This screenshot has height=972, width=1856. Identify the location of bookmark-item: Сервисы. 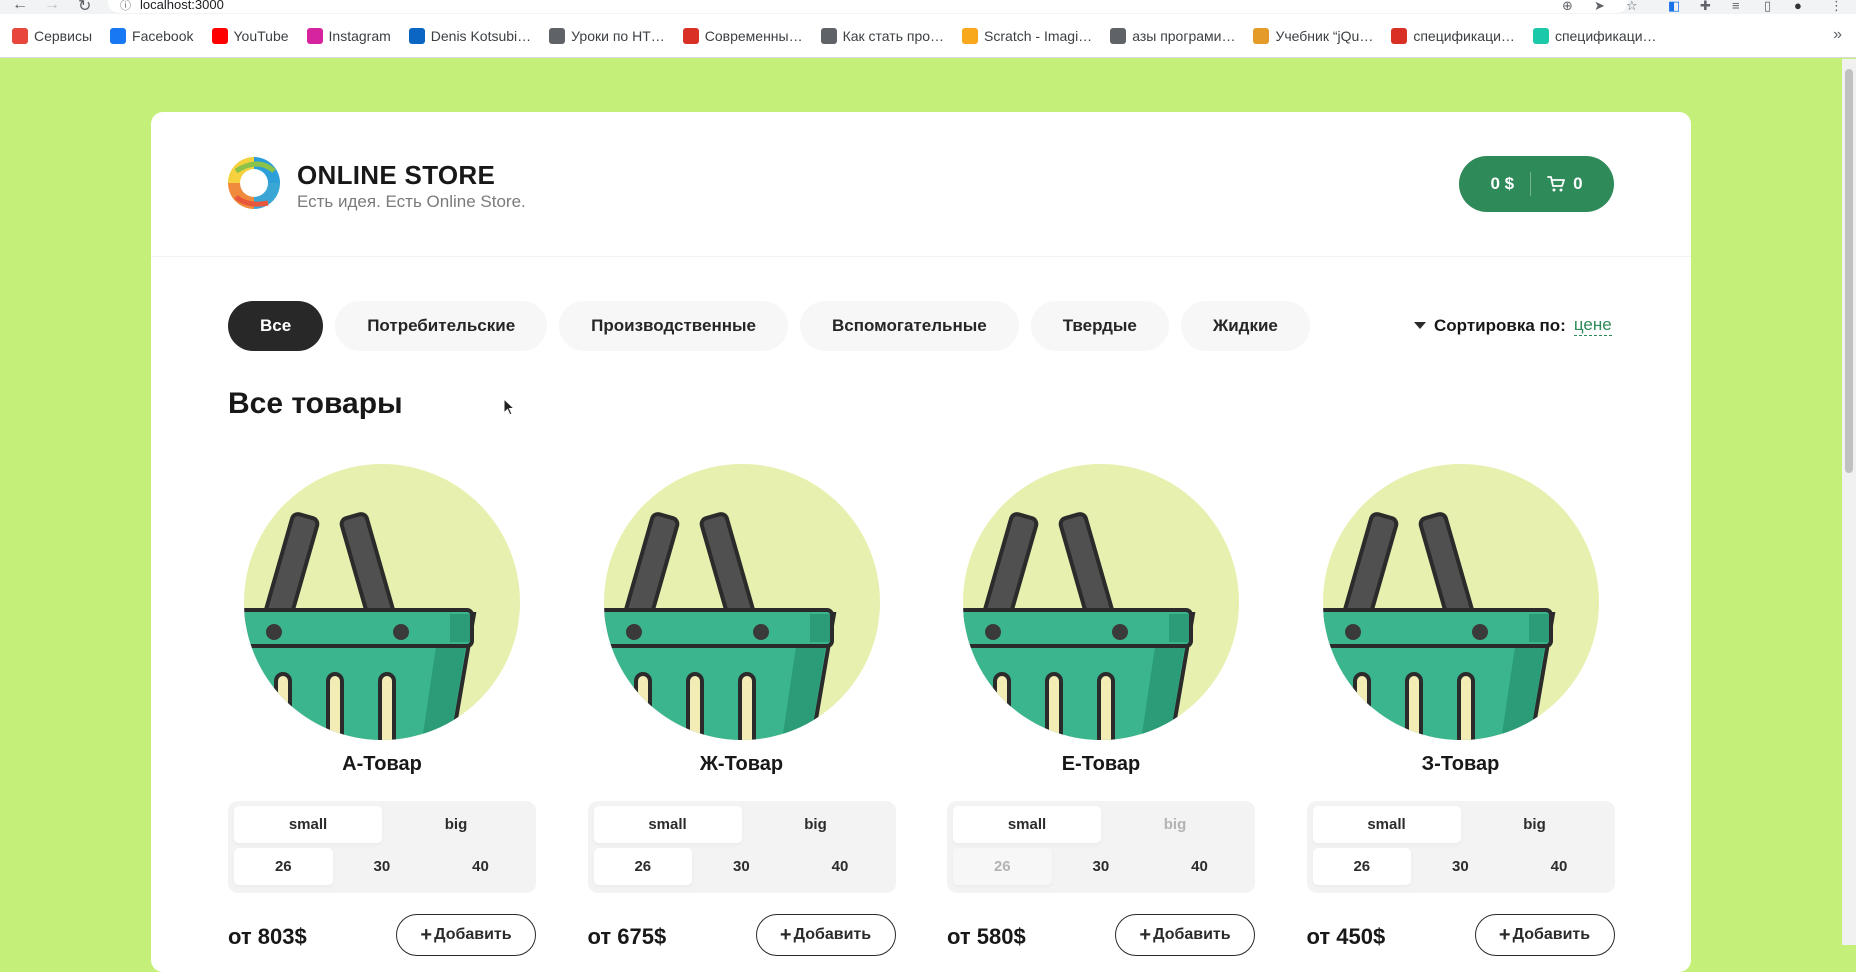
(52, 35).